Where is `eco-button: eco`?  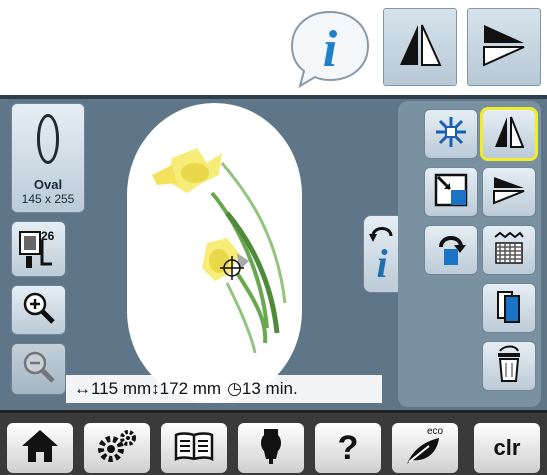 eco-button: eco is located at coordinates (425, 448).